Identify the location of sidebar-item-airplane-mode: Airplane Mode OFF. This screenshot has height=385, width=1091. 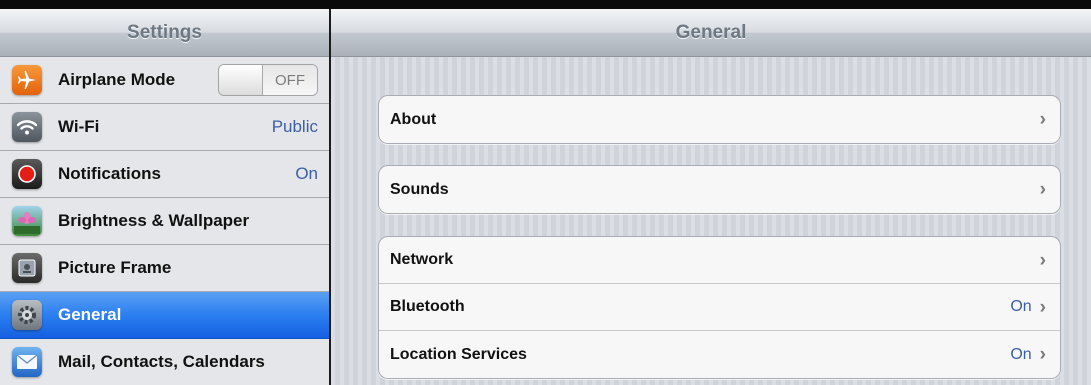
(164, 80).